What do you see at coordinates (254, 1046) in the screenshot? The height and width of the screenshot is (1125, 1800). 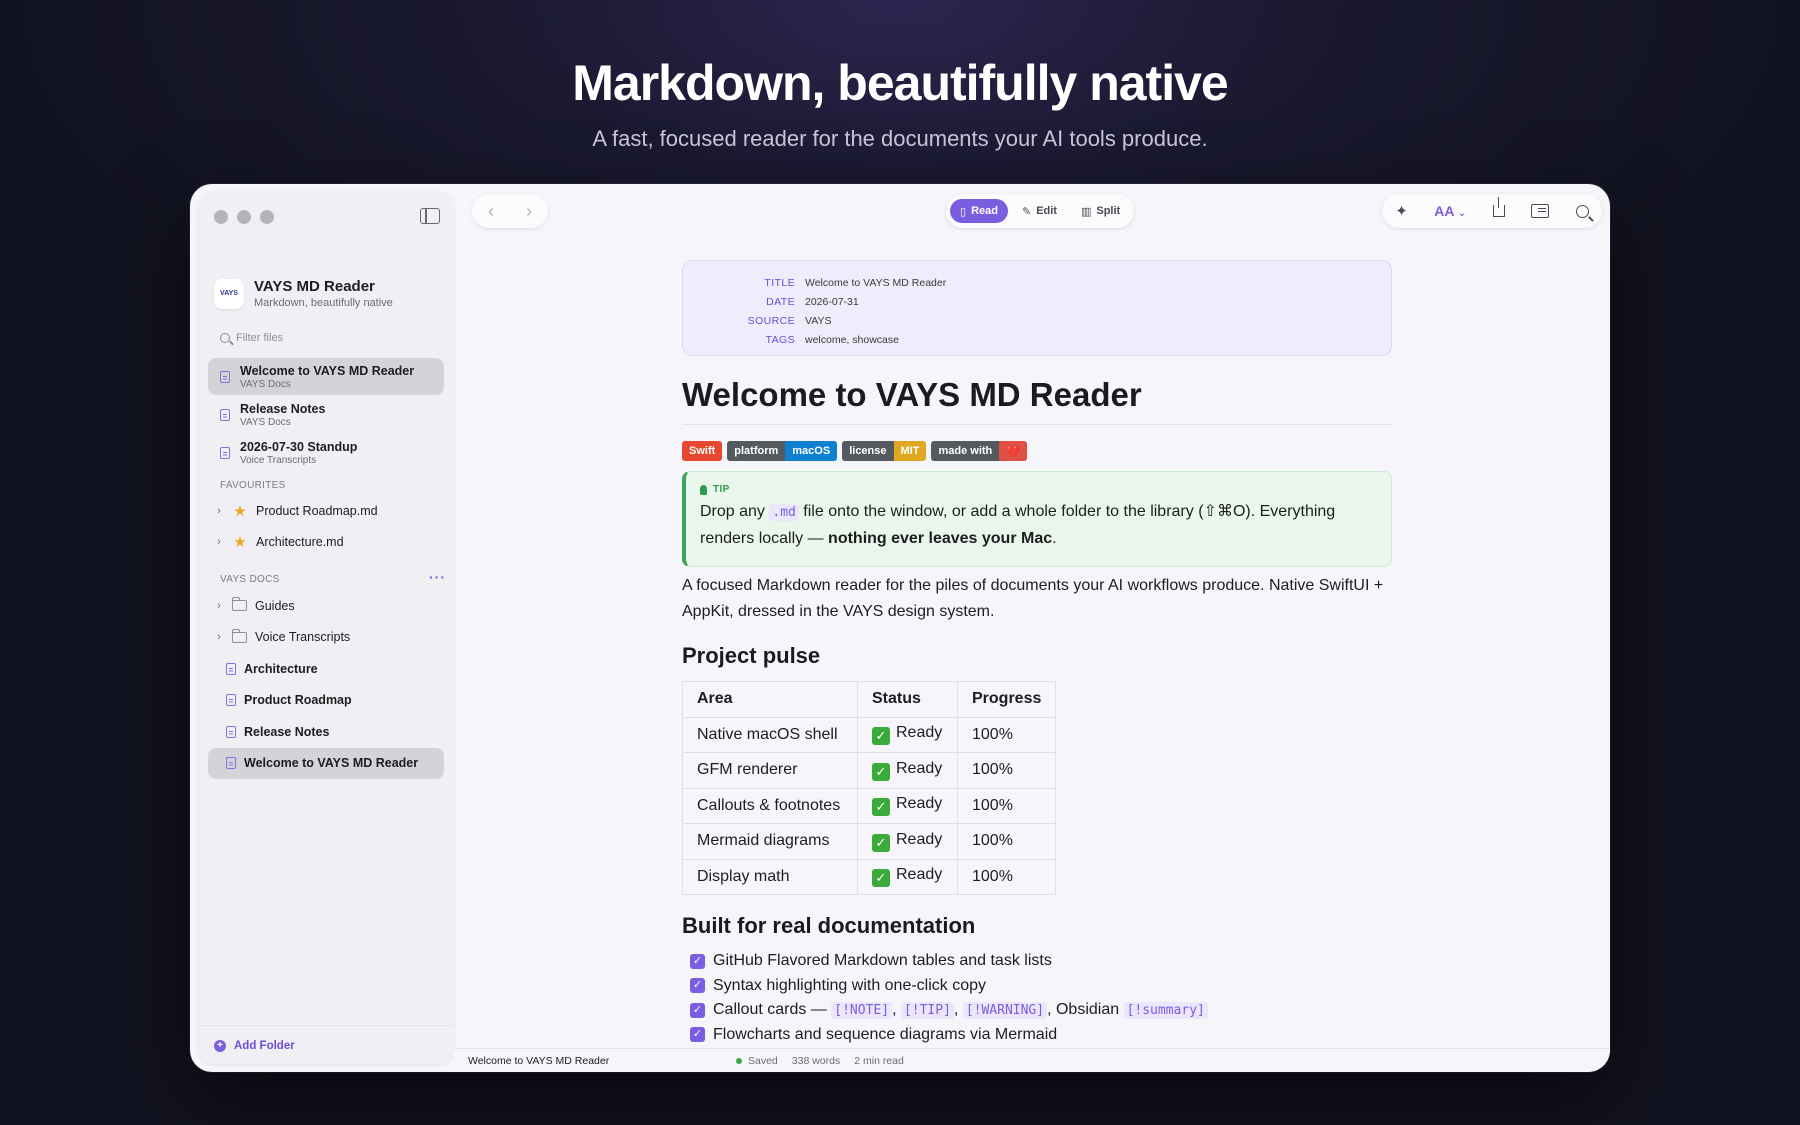 I see `add-folder-button: + Add Folder` at bounding box center [254, 1046].